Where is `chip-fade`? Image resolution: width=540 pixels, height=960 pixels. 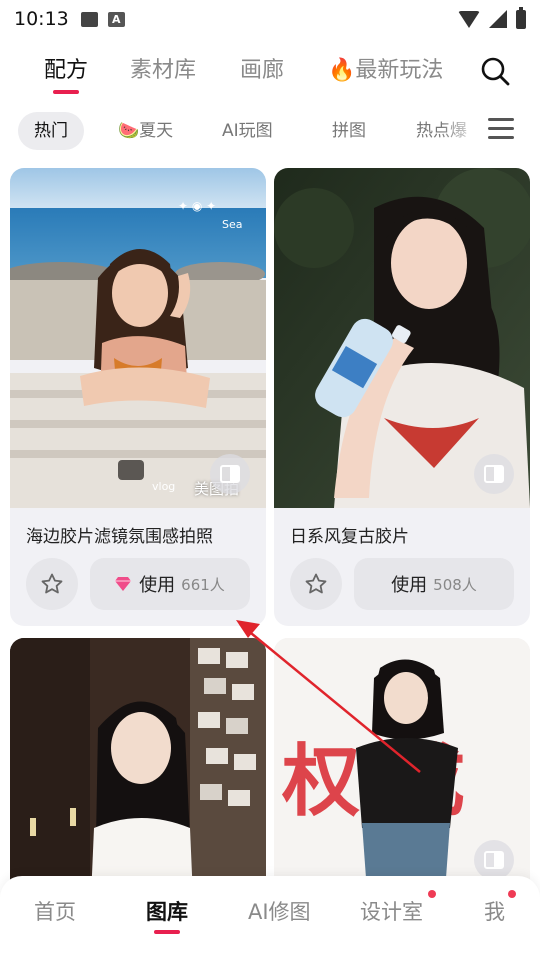
chip-fade is located at coordinates (462, 132).